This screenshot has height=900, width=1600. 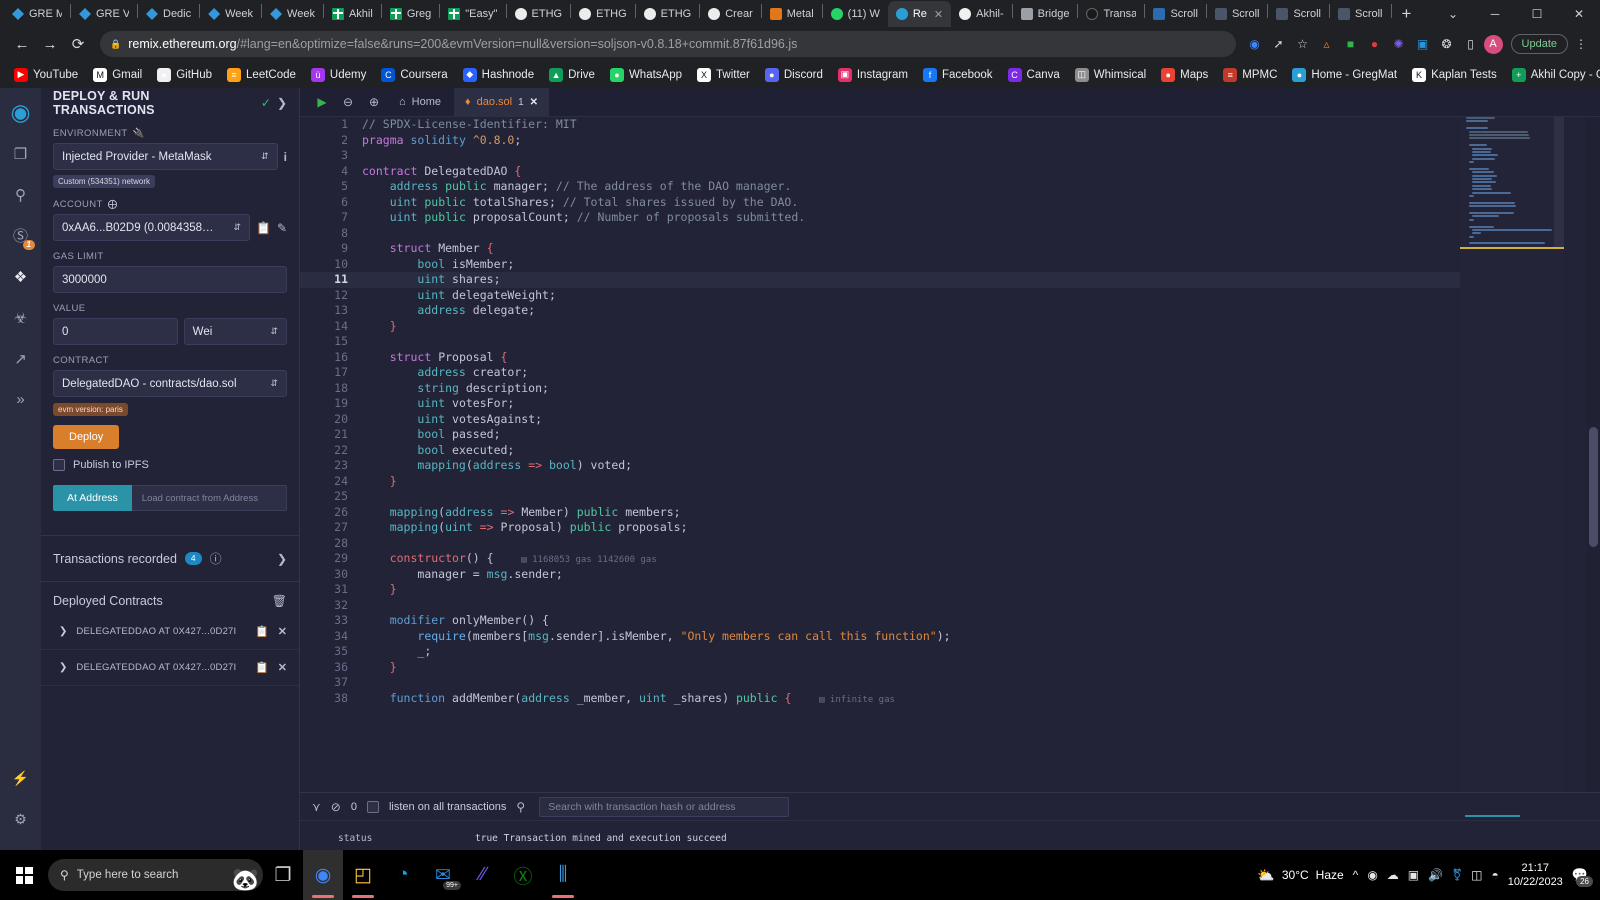 What do you see at coordinates (209, 498) in the screenshot?
I see `at-address-input: Load contract from Address` at bounding box center [209, 498].